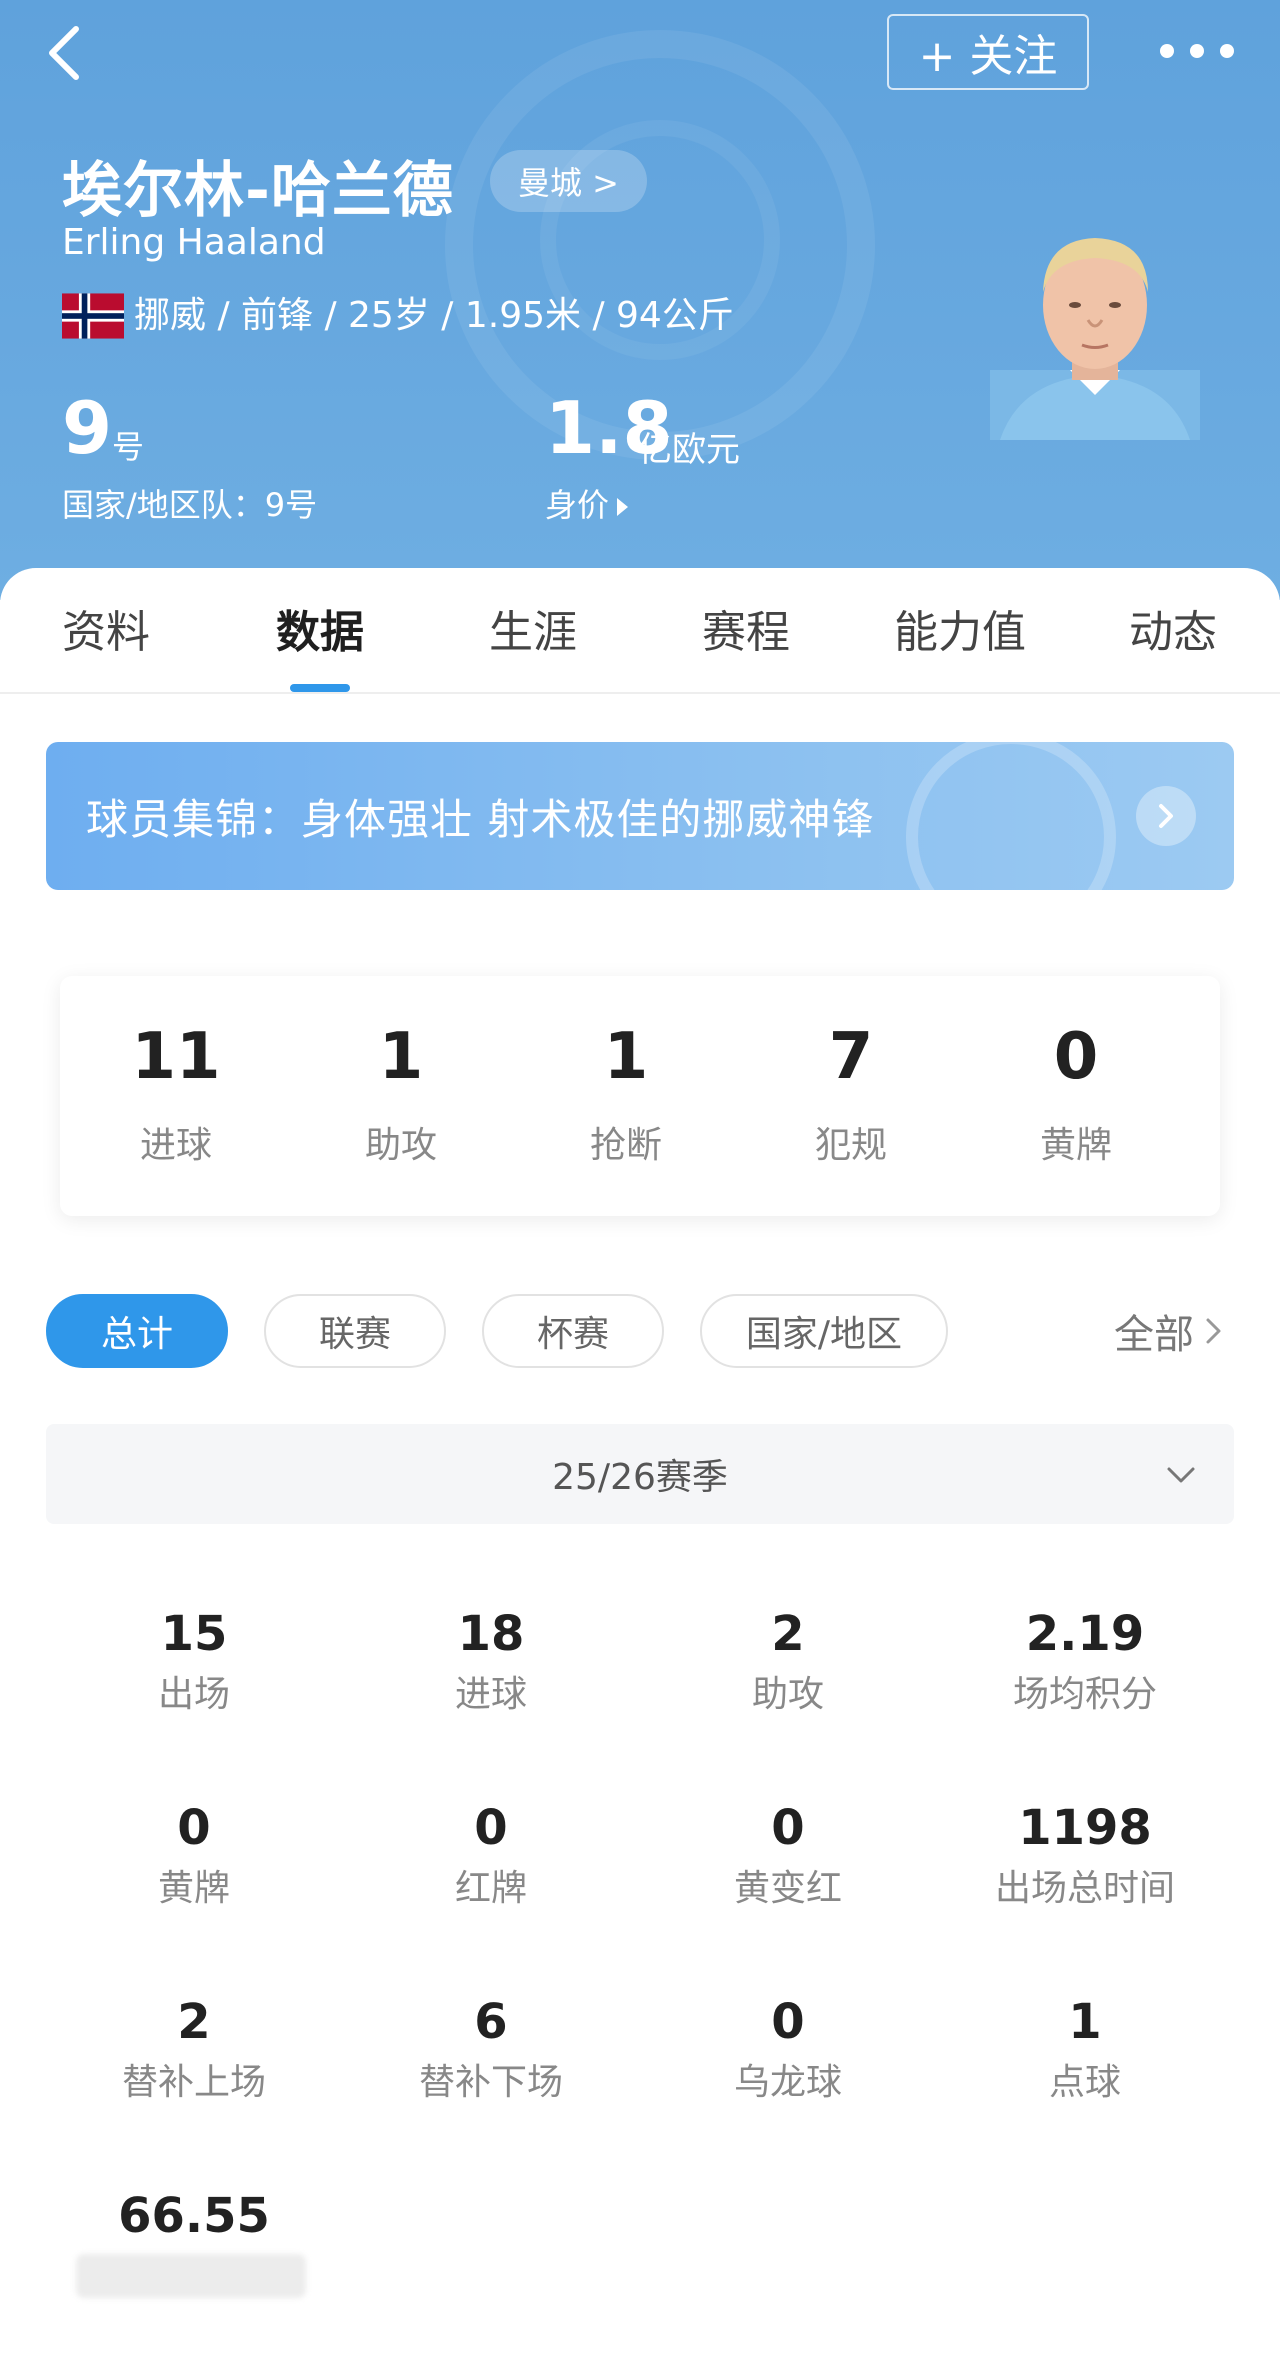  I want to click on caret-right-icon, so click(623, 507).